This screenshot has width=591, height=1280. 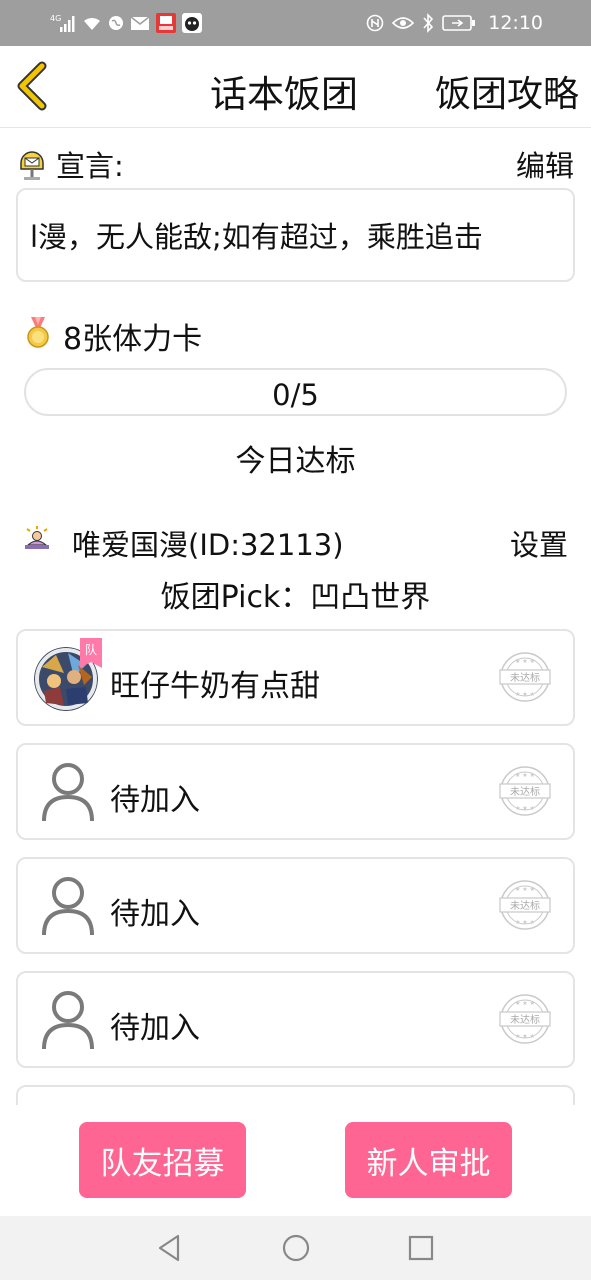 What do you see at coordinates (37, 539) in the screenshot?
I see `team-icon` at bounding box center [37, 539].